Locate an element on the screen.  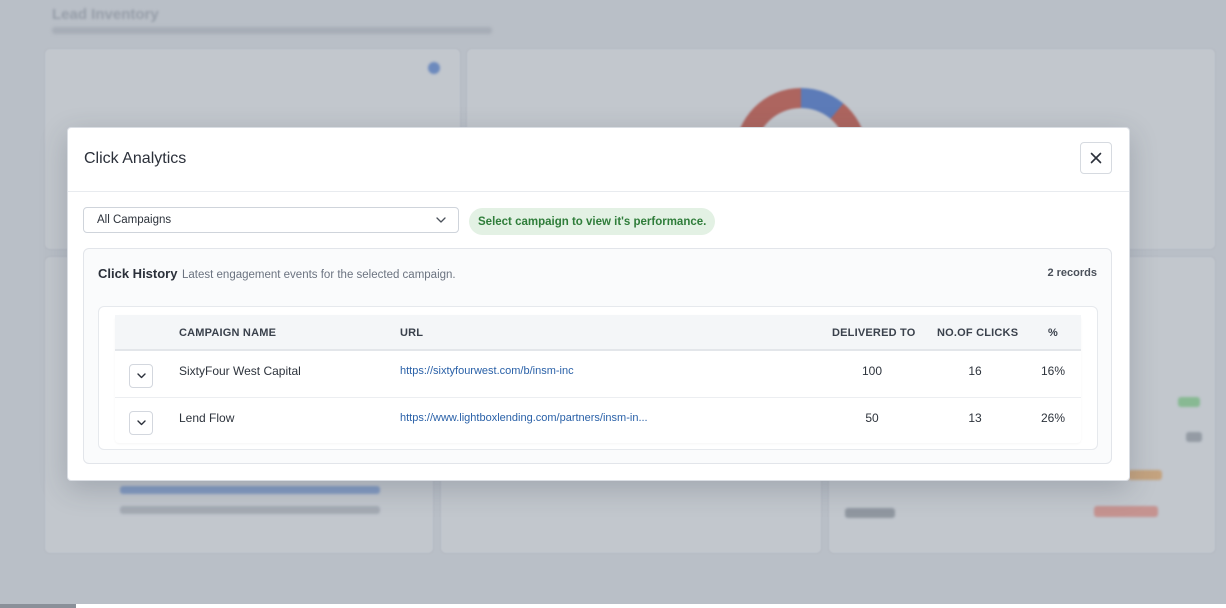
column-header-delivered-to: DELIVERED TO is located at coordinates (874, 333).